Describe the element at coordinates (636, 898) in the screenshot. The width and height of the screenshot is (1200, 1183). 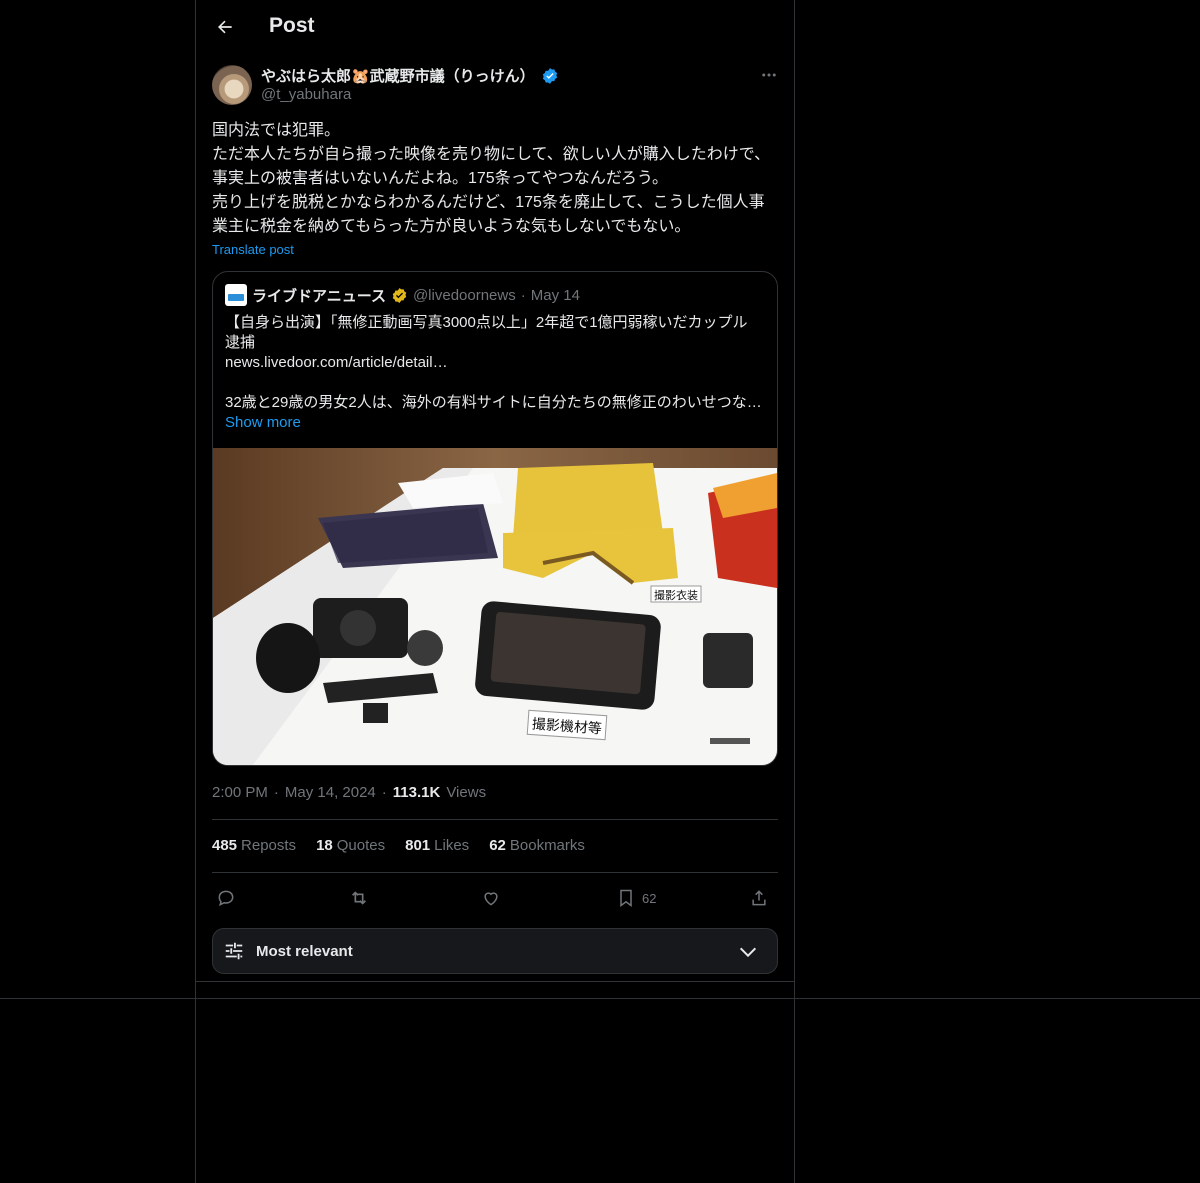
I see `bookmark-button: 62` at that location.